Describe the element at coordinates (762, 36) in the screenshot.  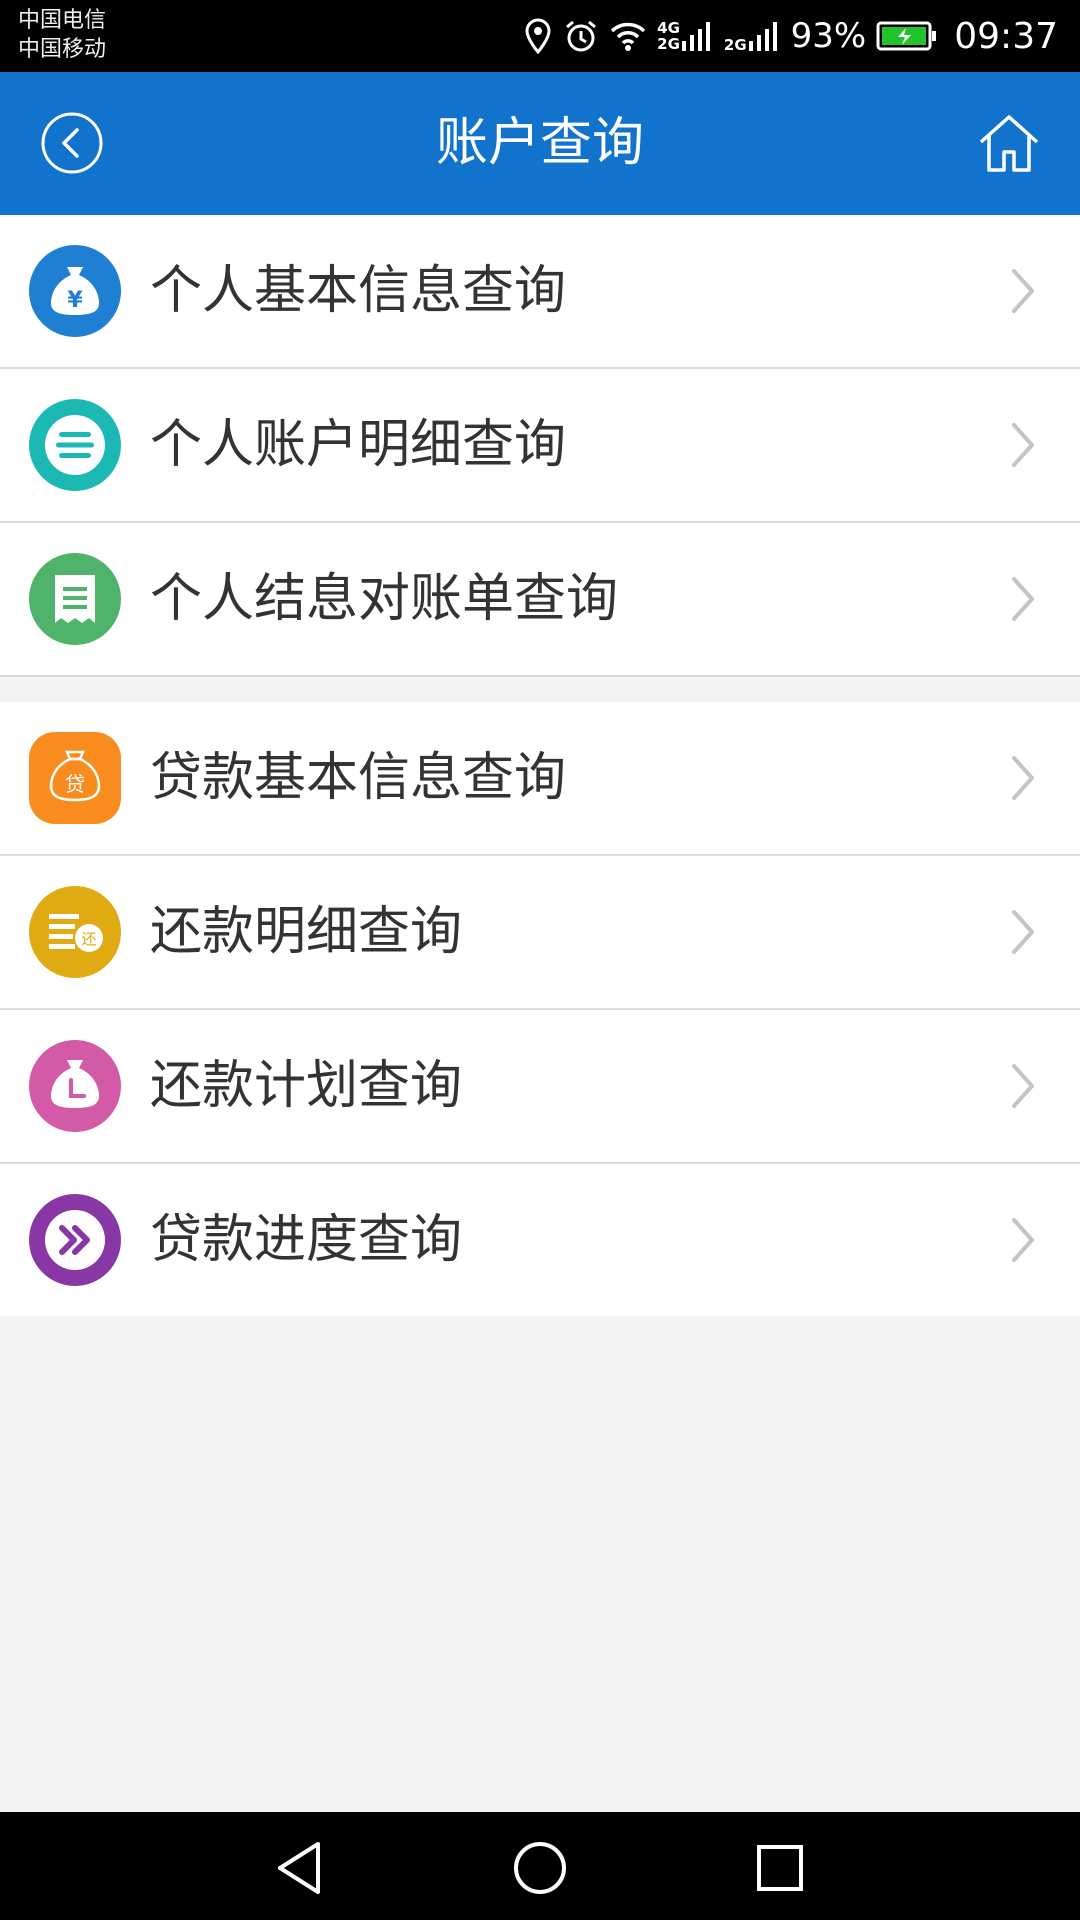
I see `signal-bars-2-icon` at that location.